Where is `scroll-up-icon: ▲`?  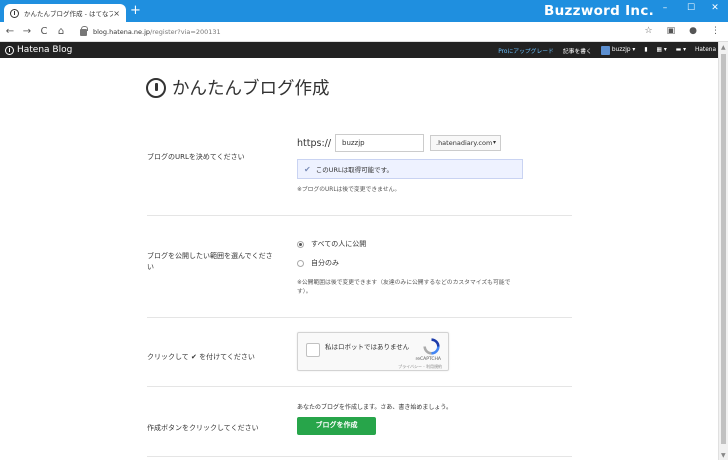
scroll-up-icon: ▲ is located at coordinates (723, 47).